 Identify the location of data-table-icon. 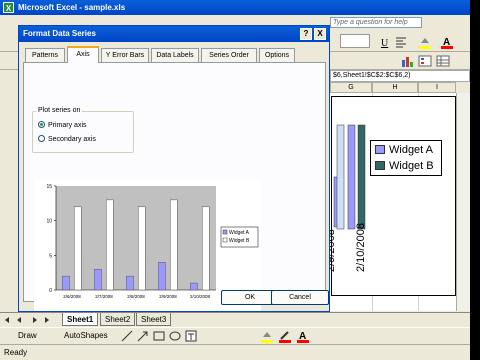
(443, 61).